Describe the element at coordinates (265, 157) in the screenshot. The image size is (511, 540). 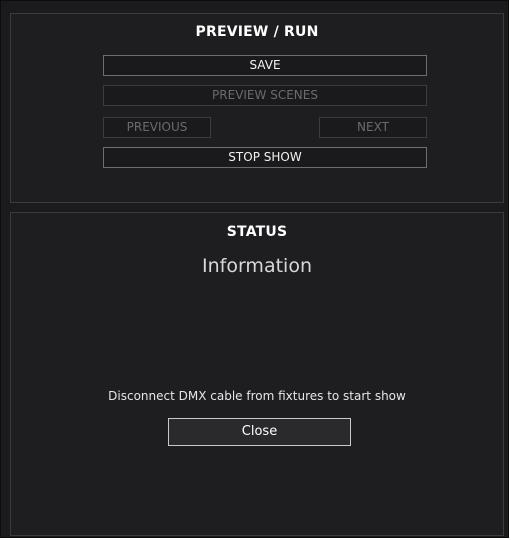
I see `stop-show-button: STOP SHOW` at that location.